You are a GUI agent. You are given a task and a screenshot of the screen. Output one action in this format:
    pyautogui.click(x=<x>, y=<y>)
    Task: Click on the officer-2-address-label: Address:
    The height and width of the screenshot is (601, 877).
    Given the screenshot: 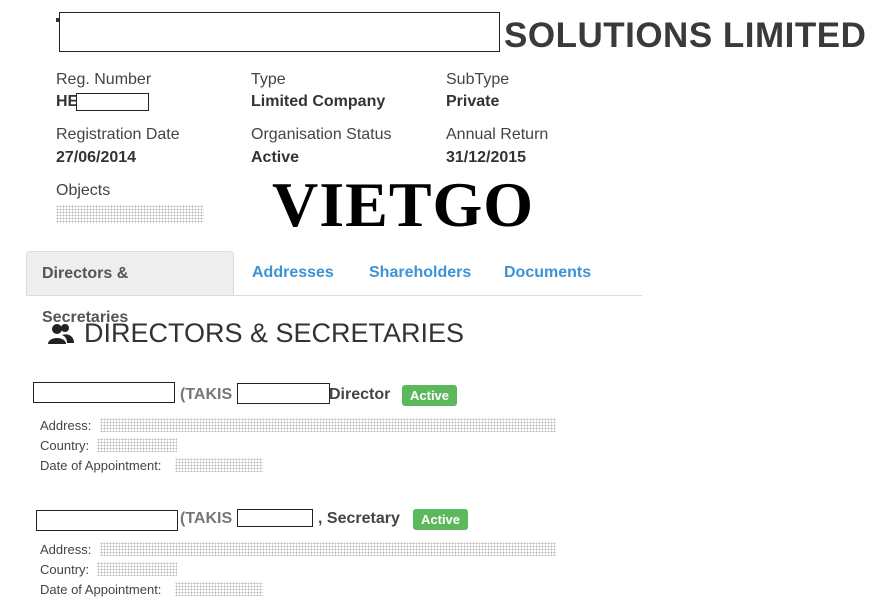 What is the action you would take?
    pyautogui.click(x=66, y=549)
    